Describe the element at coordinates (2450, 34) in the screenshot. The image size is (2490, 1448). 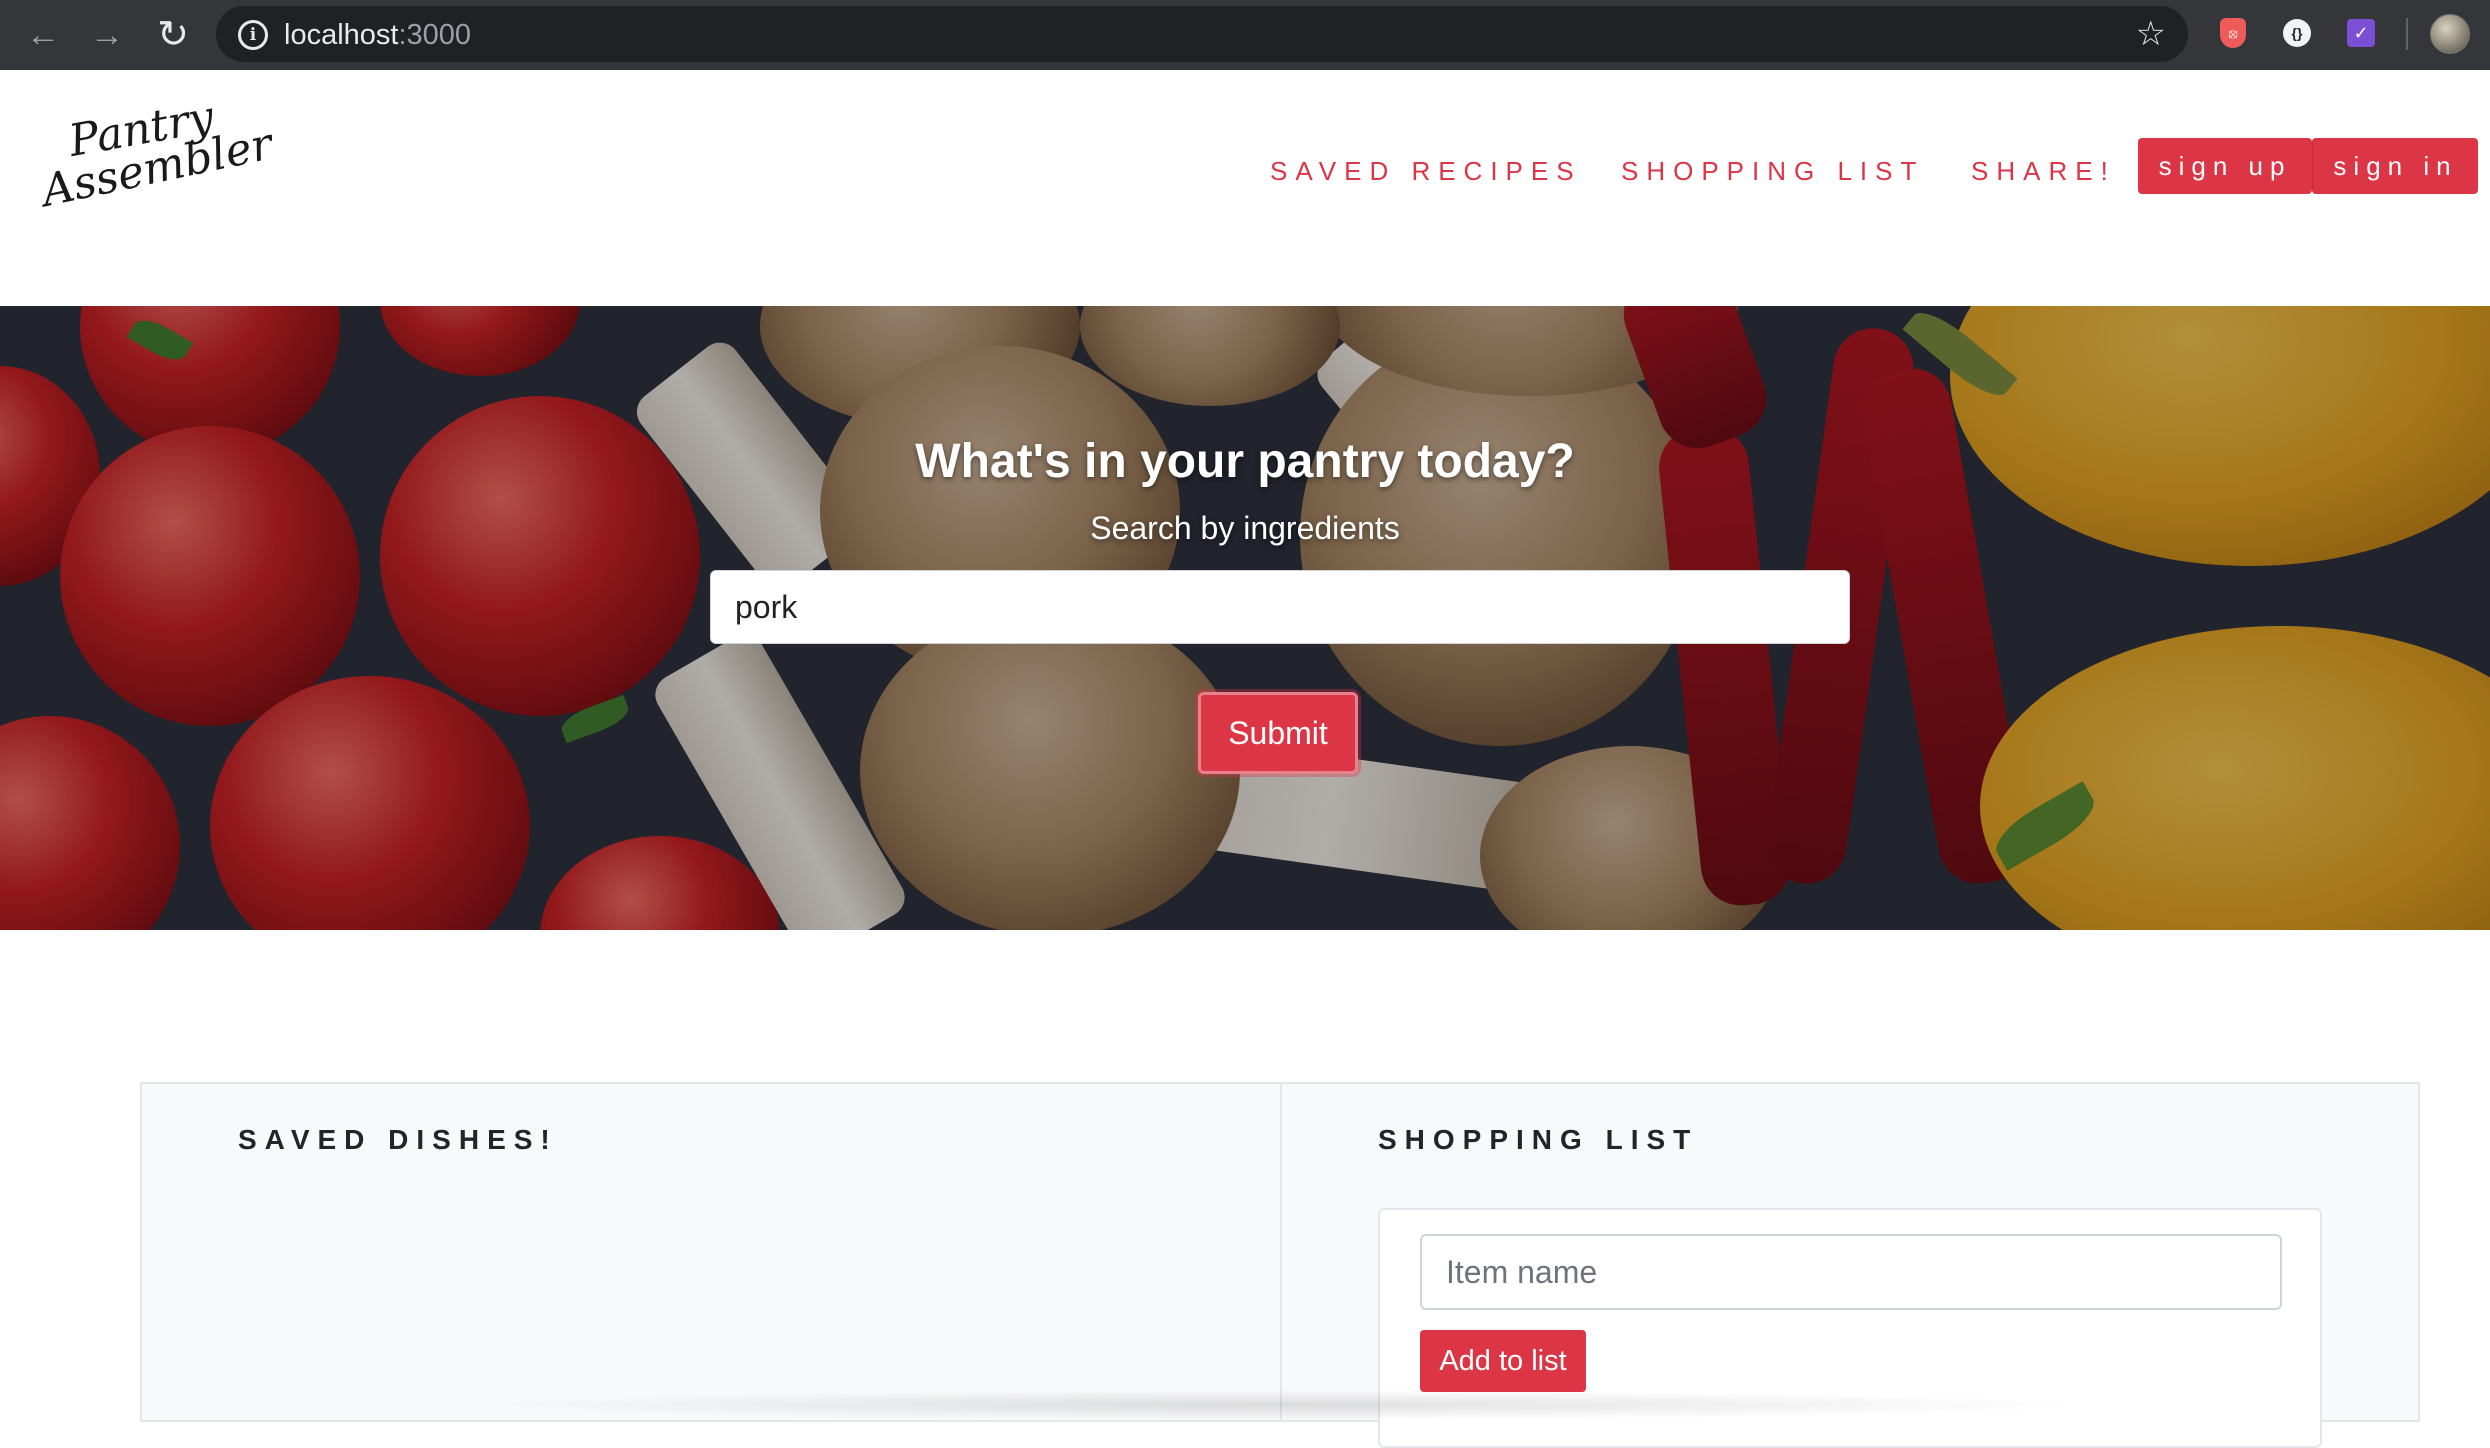
I see `profile-avatar` at that location.